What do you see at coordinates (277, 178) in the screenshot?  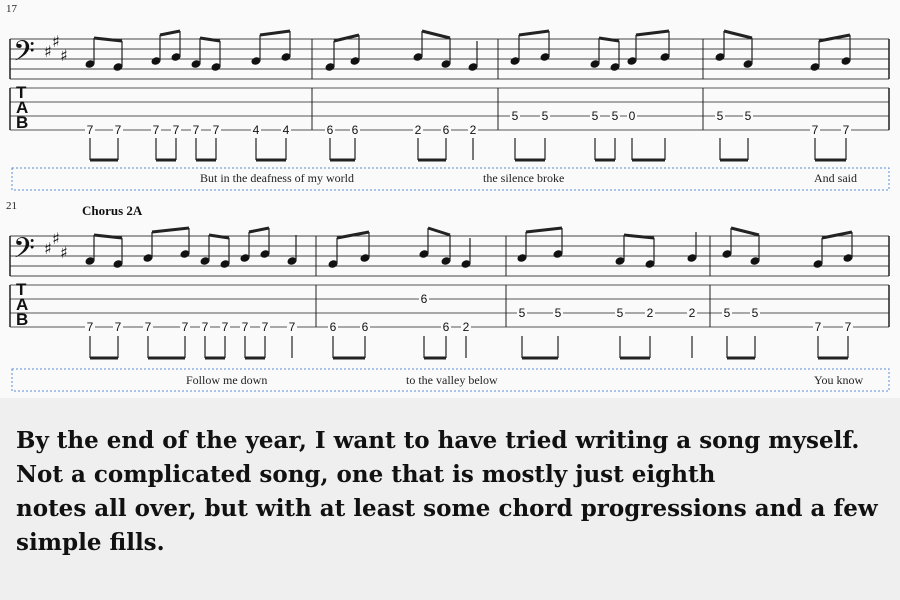 I see `lyric-text: But in the deafness of my world` at bounding box center [277, 178].